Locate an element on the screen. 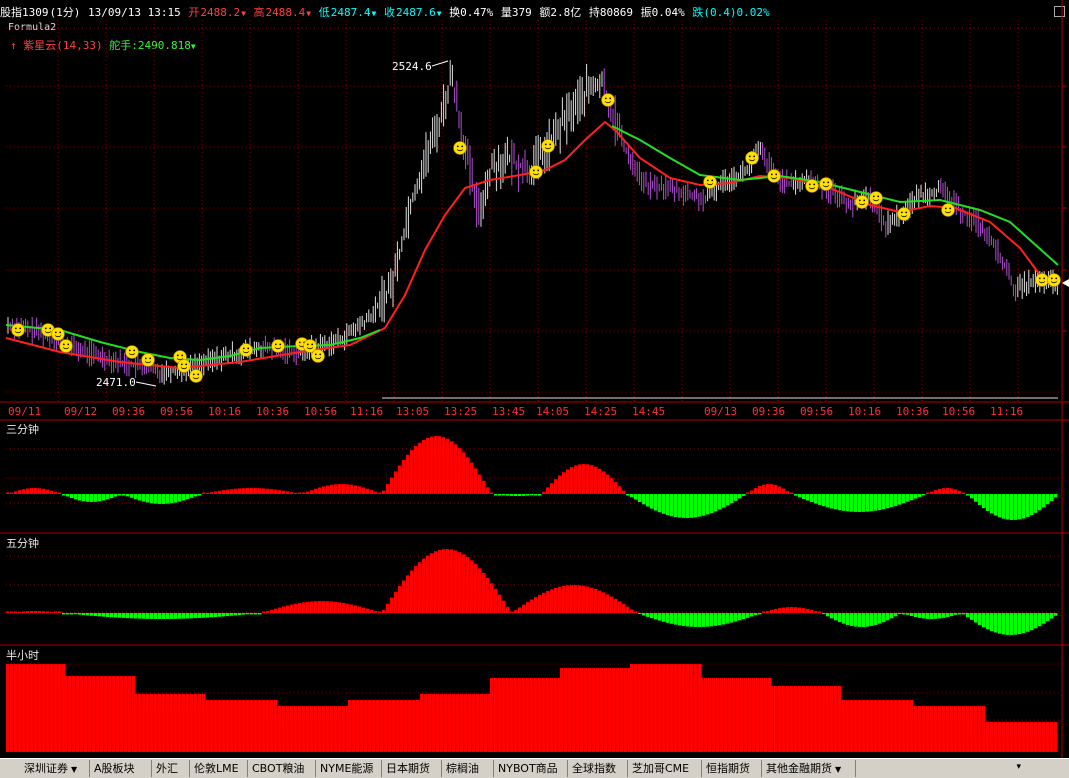  tab-8: 棕榈油 is located at coordinates (468, 768).